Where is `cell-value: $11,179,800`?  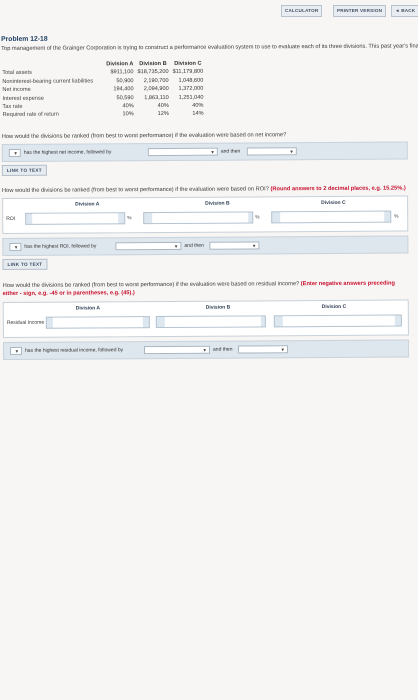 cell-value: $11,179,800 is located at coordinates (188, 72).